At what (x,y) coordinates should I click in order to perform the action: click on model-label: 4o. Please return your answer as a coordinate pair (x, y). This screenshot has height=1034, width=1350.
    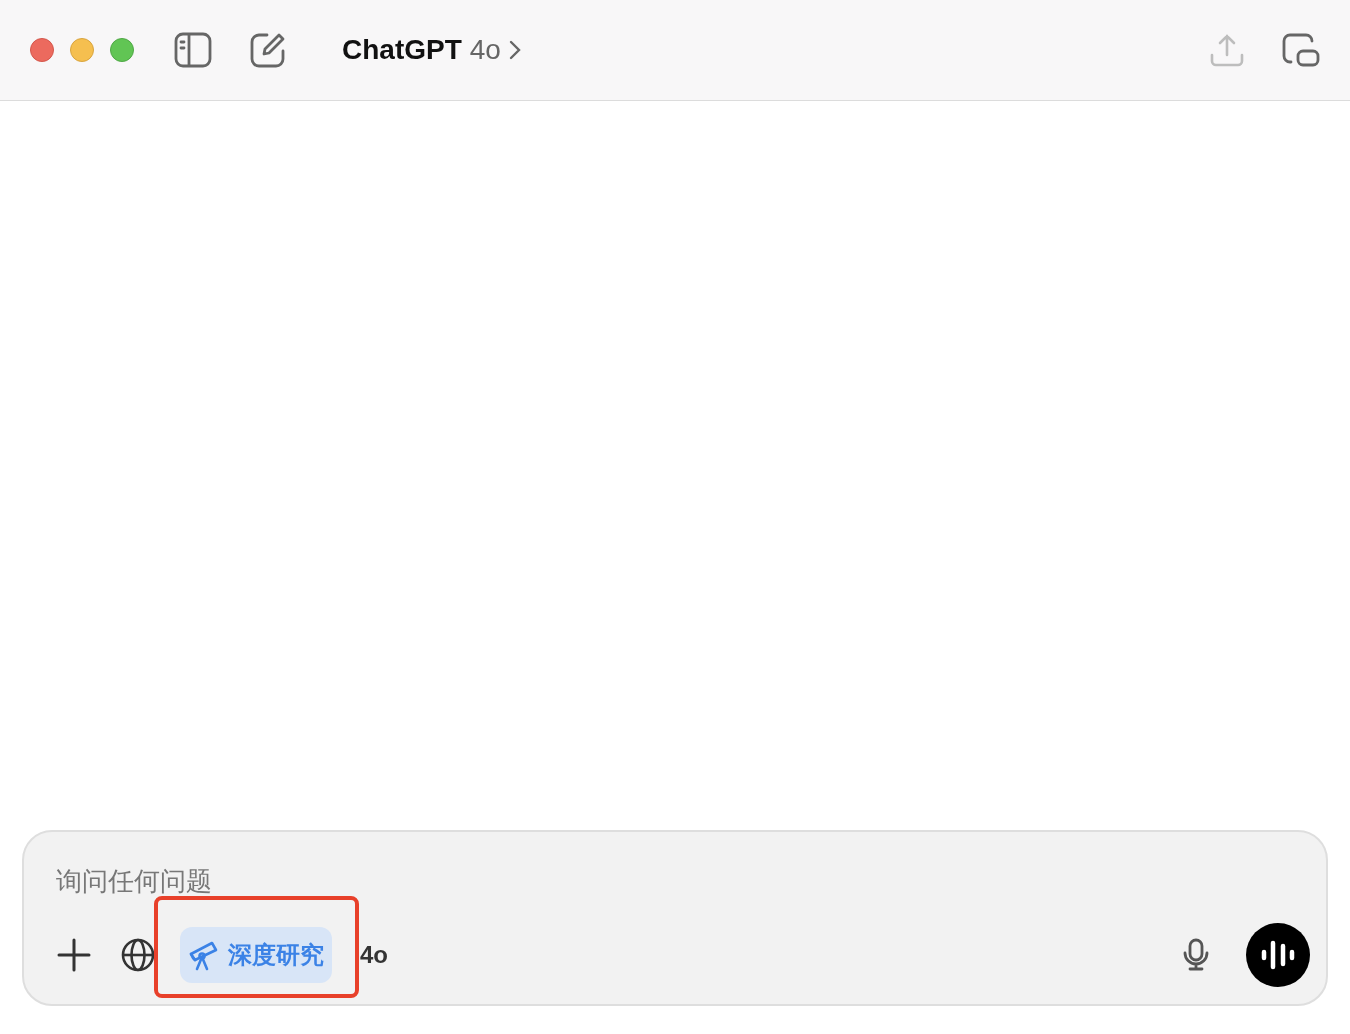
    Looking at the image, I should click on (374, 955).